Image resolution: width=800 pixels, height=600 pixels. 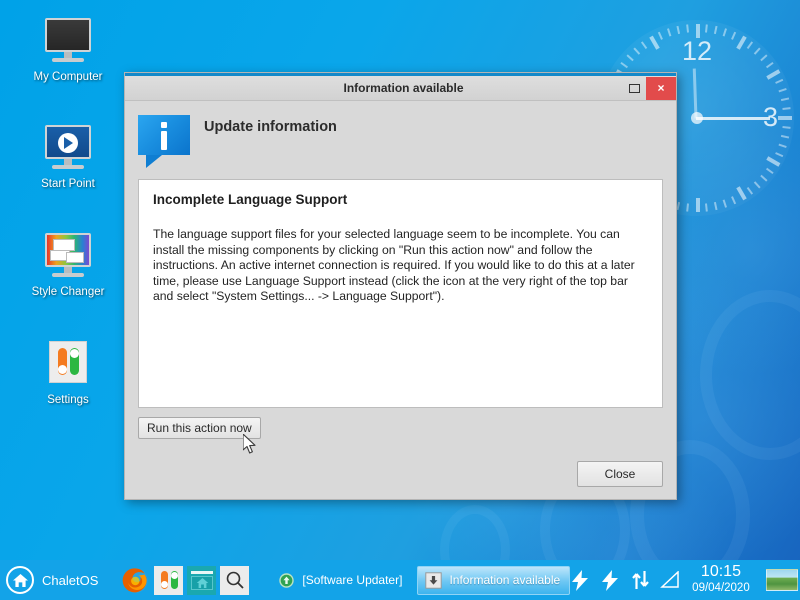 I want to click on clock-minute-hand, so click(x=733, y=118).